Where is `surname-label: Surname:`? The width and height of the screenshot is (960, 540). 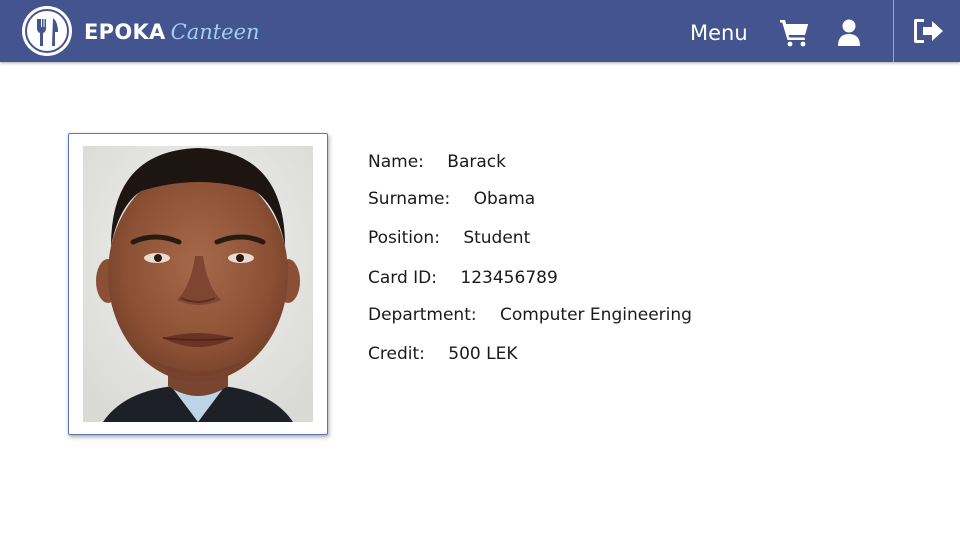
surname-label: Surname: is located at coordinates (409, 199).